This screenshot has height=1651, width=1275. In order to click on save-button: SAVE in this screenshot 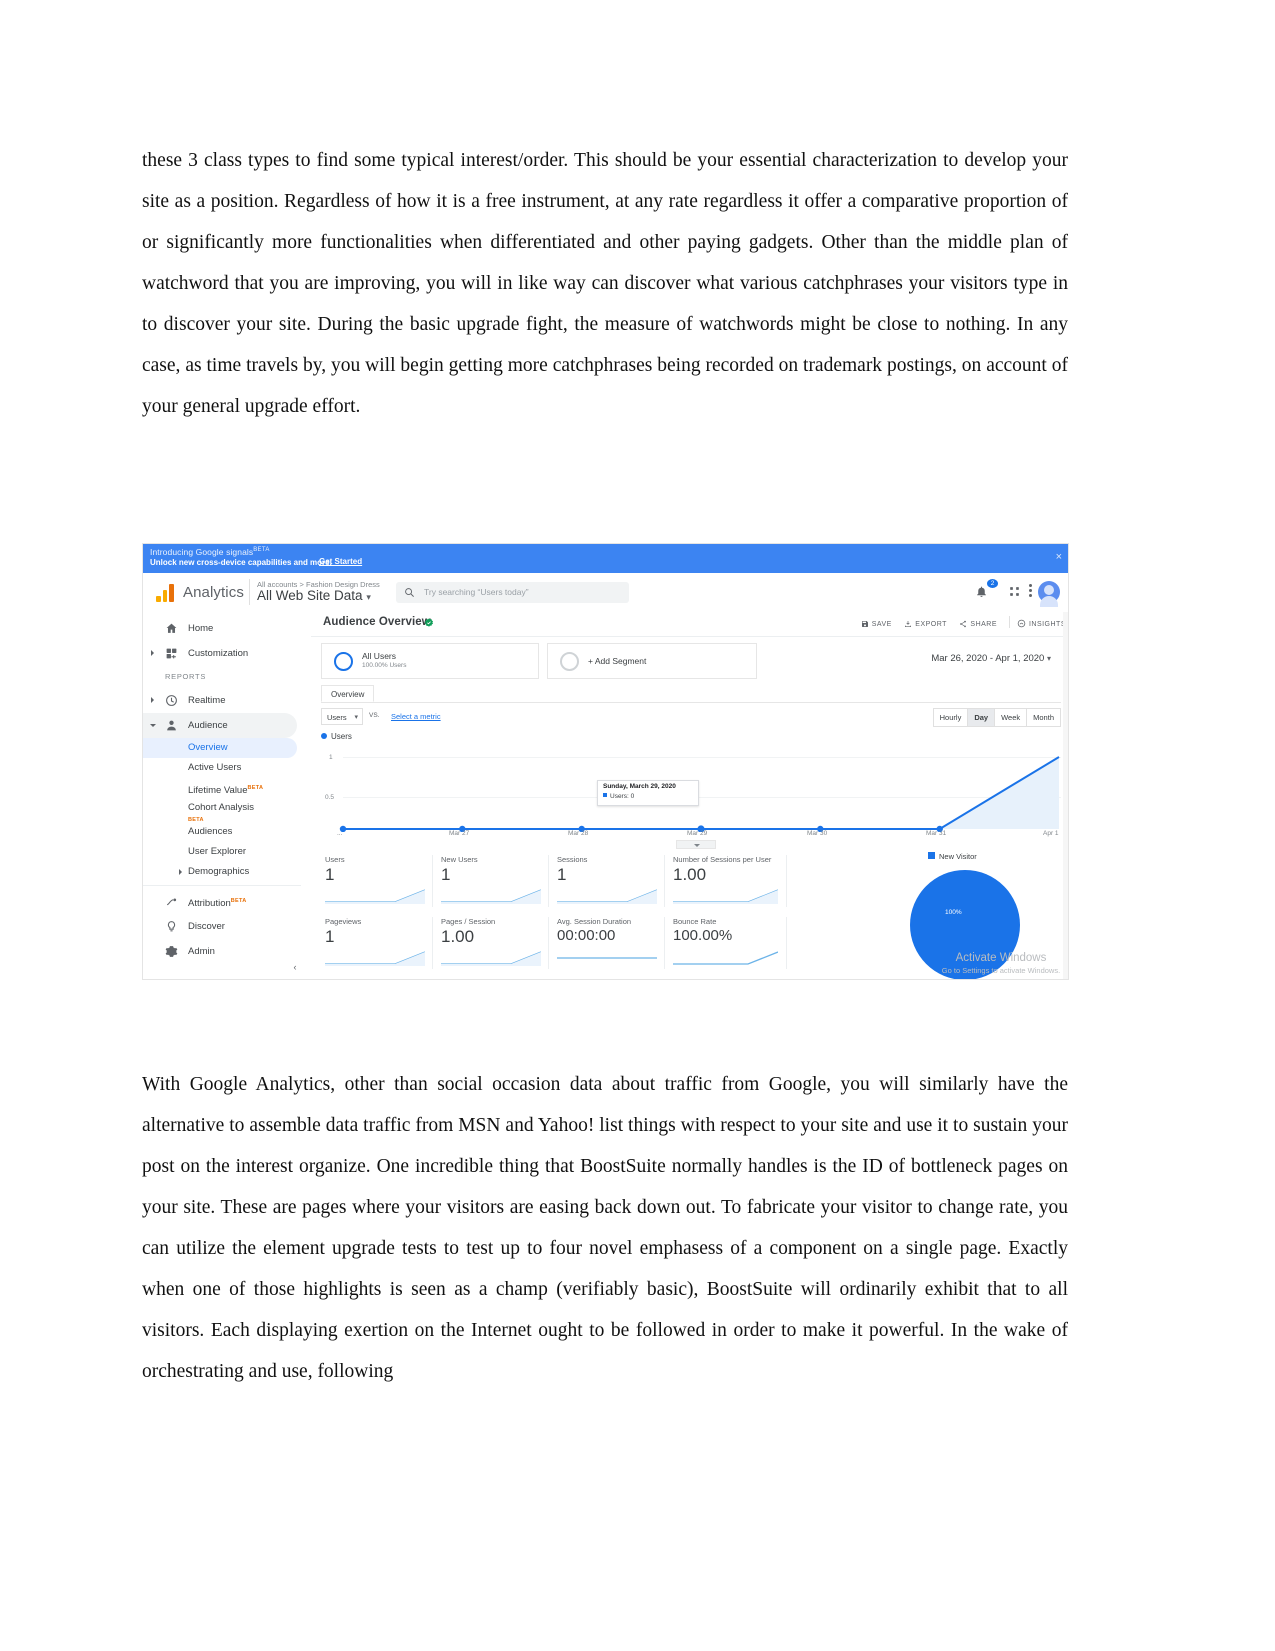, I will do `click(876, 624)`.